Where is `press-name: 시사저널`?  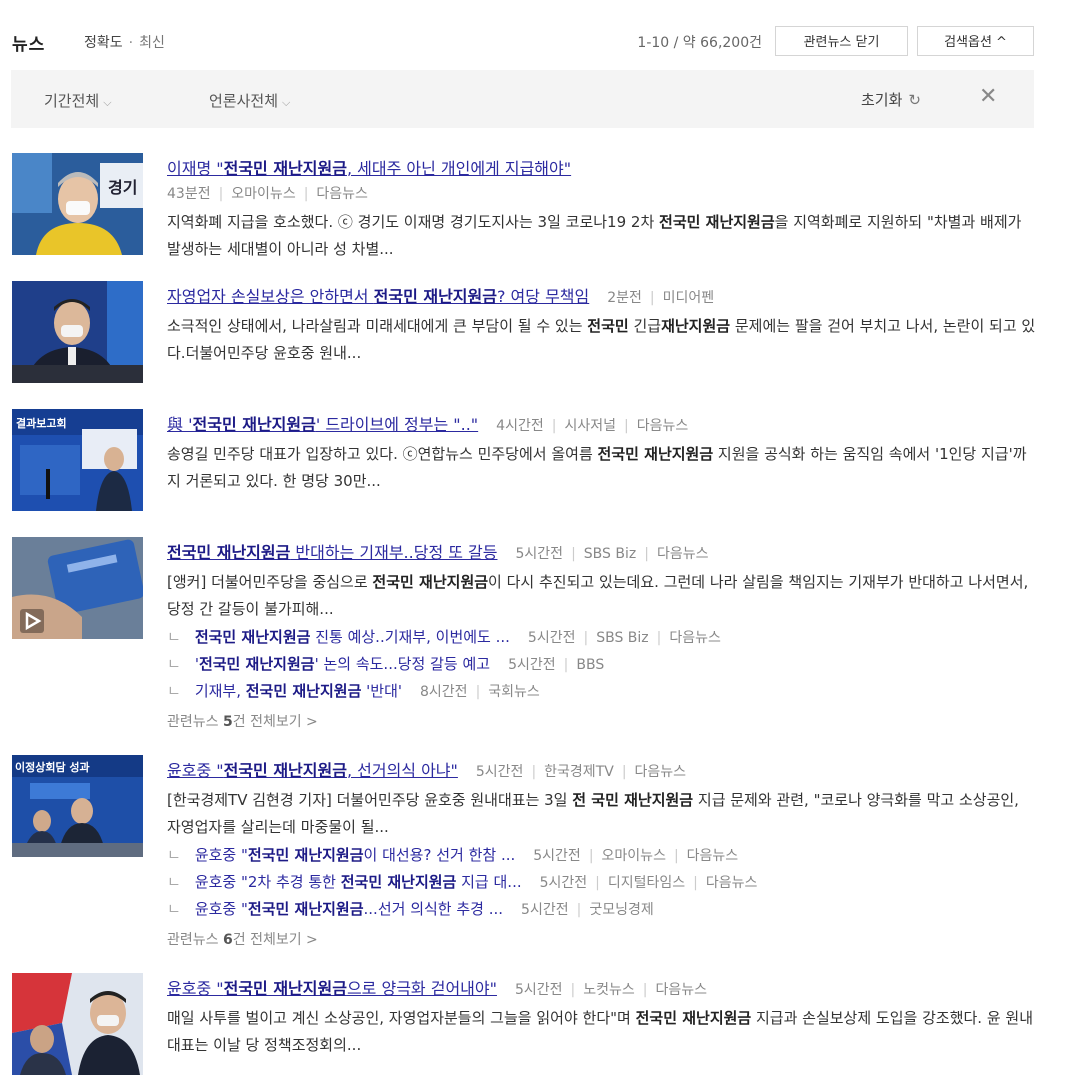 press-name: 시사저널 is located at coordinates (590, 426).